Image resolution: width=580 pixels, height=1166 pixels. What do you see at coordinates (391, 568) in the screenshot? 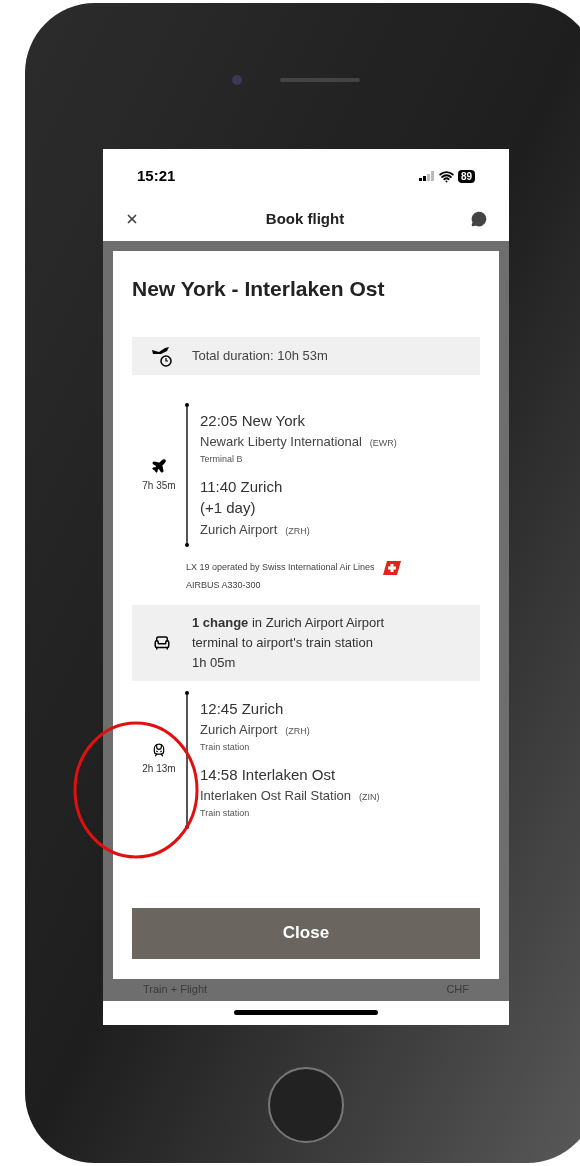
I see `airline-logo-icon` at bounding box center [391, 568].